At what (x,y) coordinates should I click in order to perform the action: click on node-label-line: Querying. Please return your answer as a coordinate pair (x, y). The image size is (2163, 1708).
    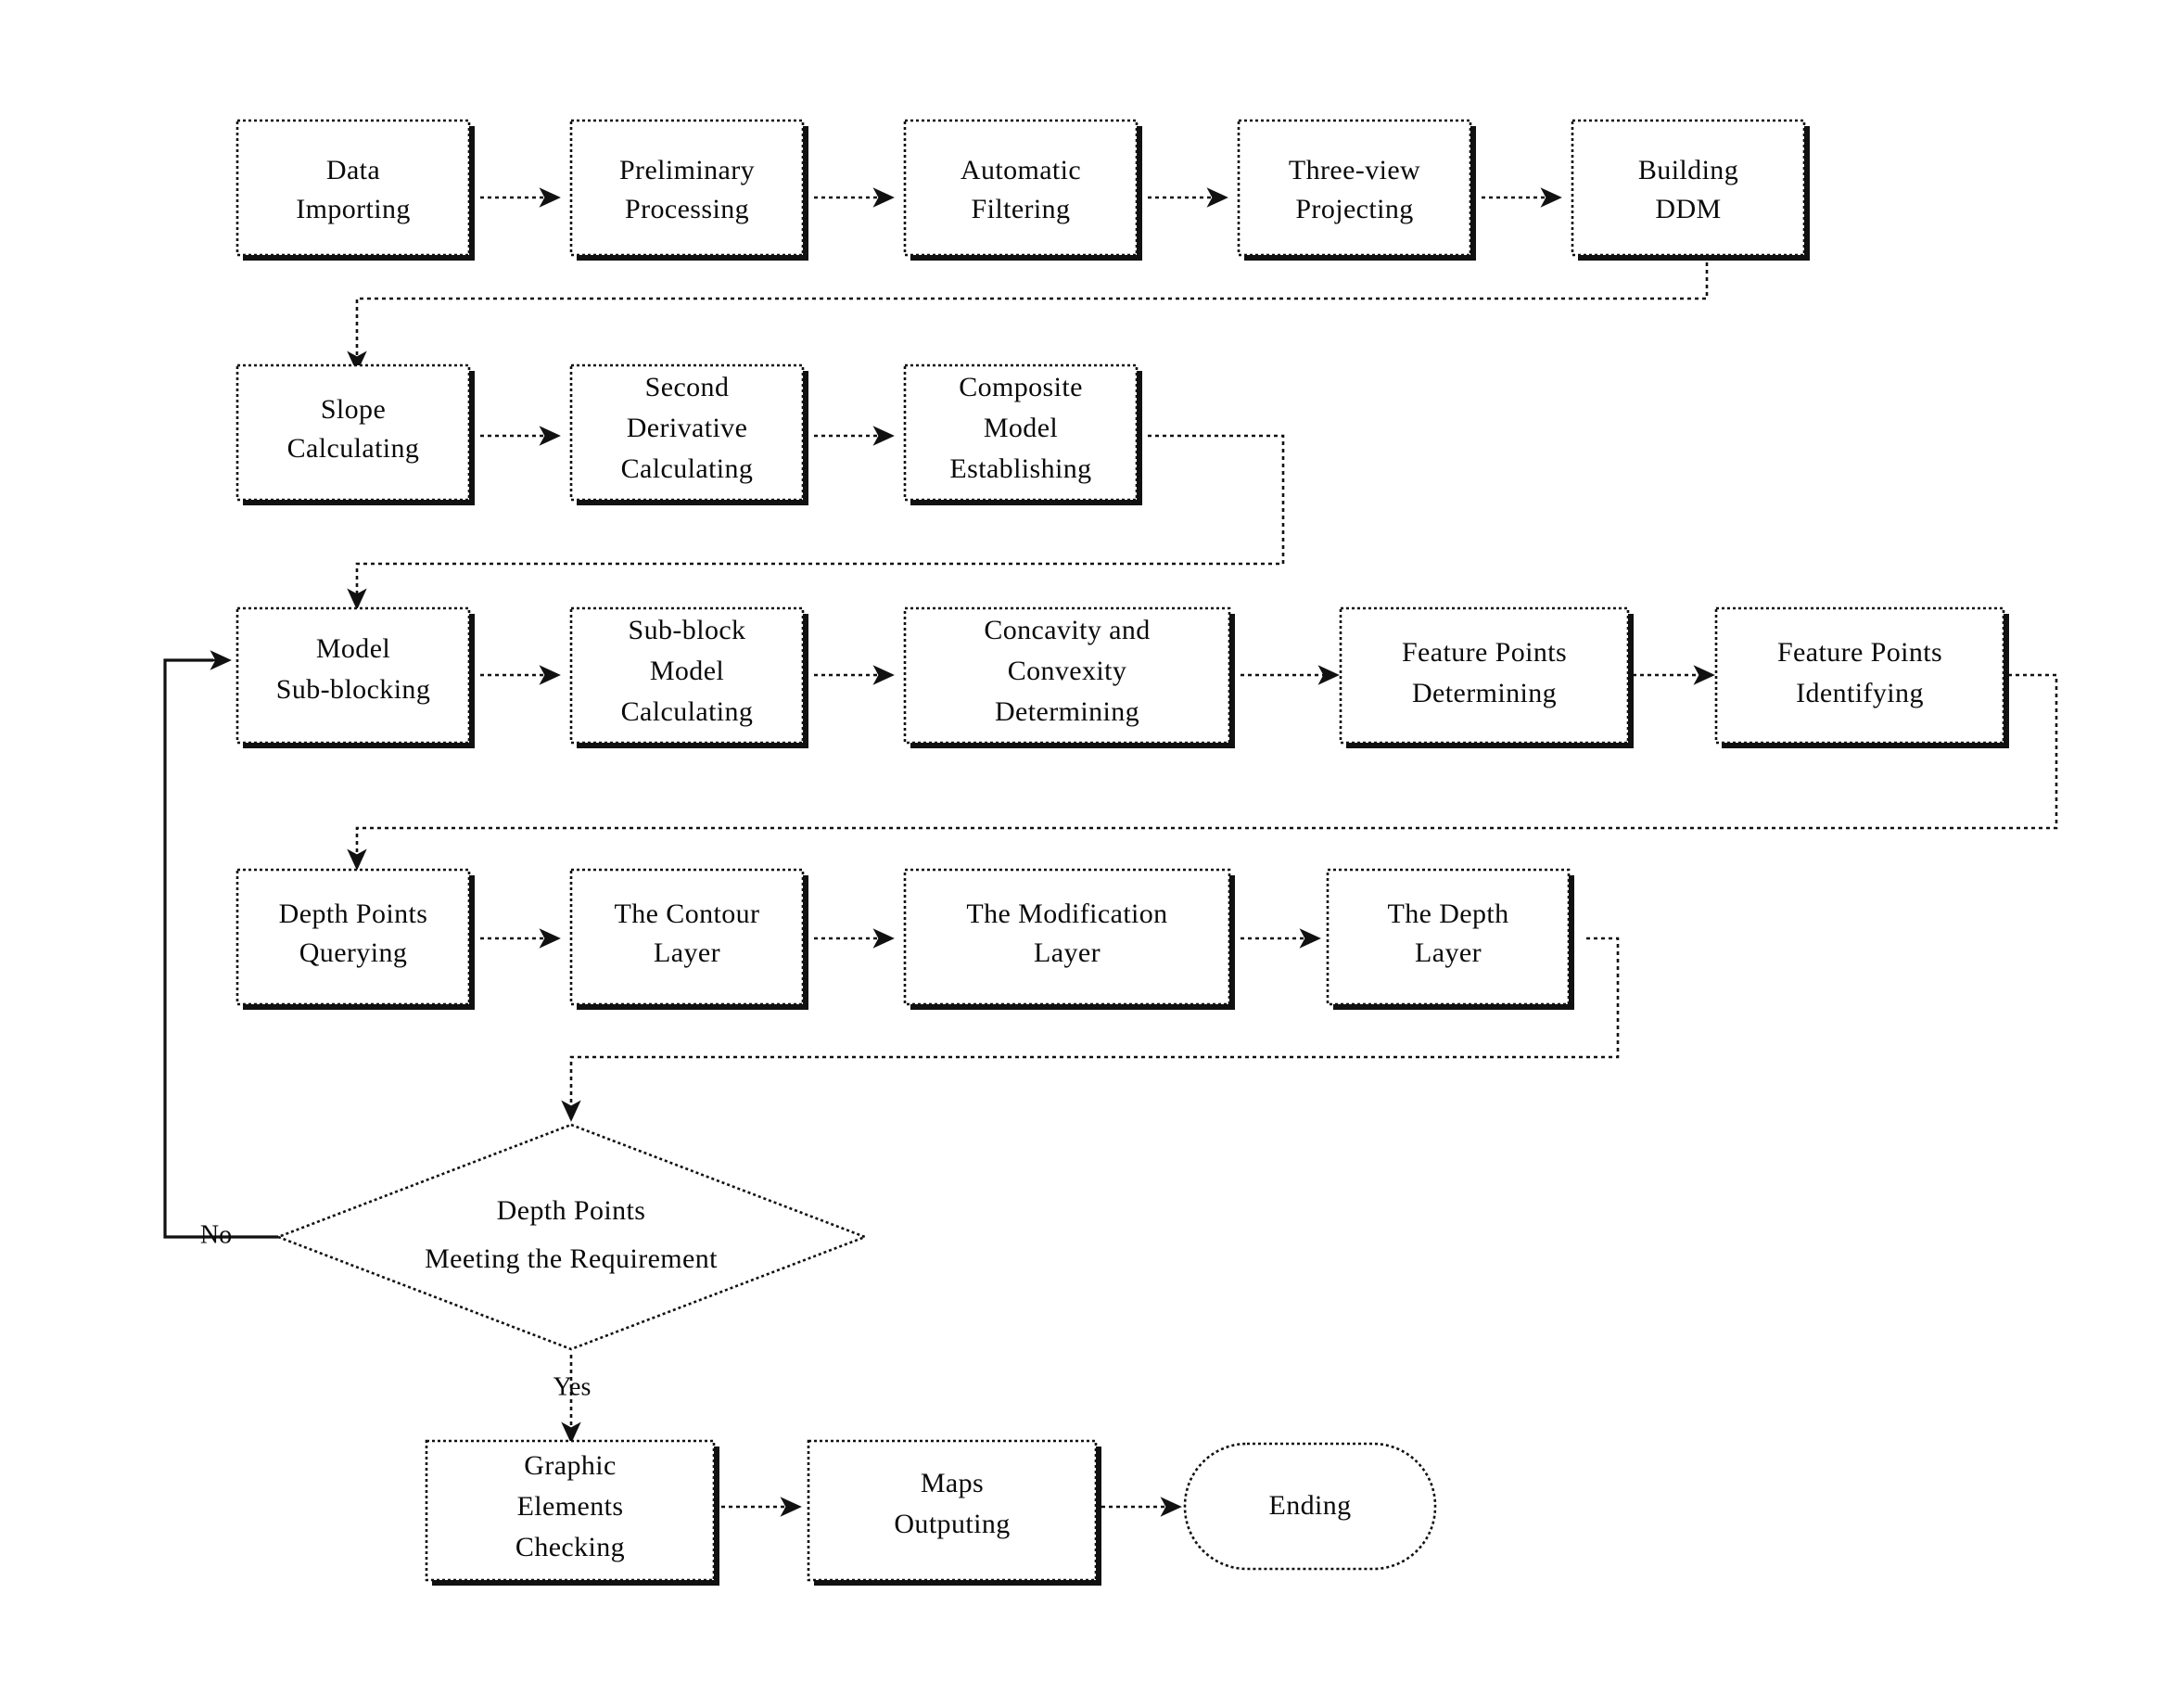
    Looking at the image, I should click on (353, 952).